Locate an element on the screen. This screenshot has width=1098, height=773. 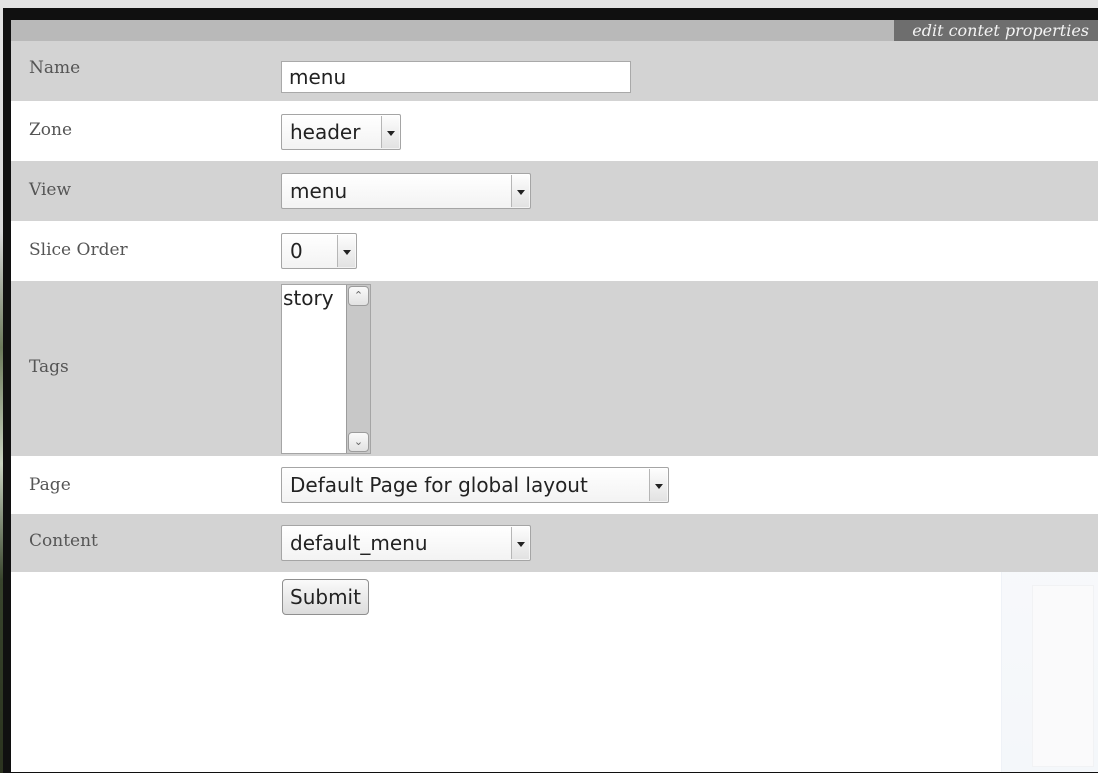
scroll-down-arrow-icon: ⌄ is located at coordinates (358, 442).